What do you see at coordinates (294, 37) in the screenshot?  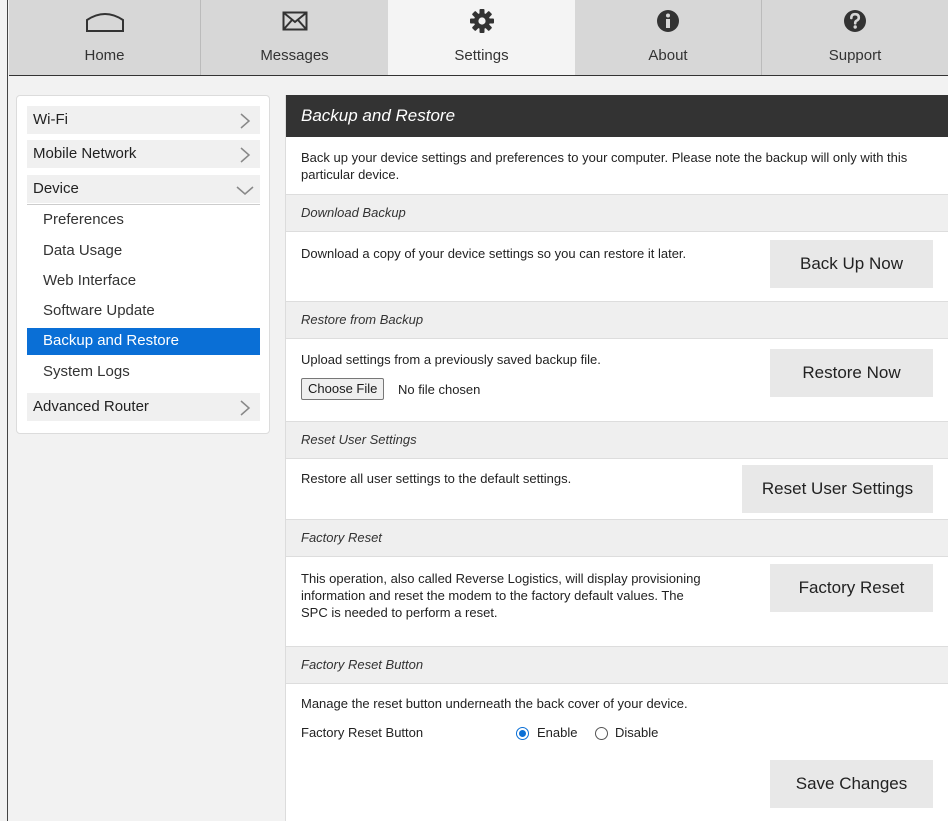 I see `tab-messages: Messages` at bounding box center [294, 37].